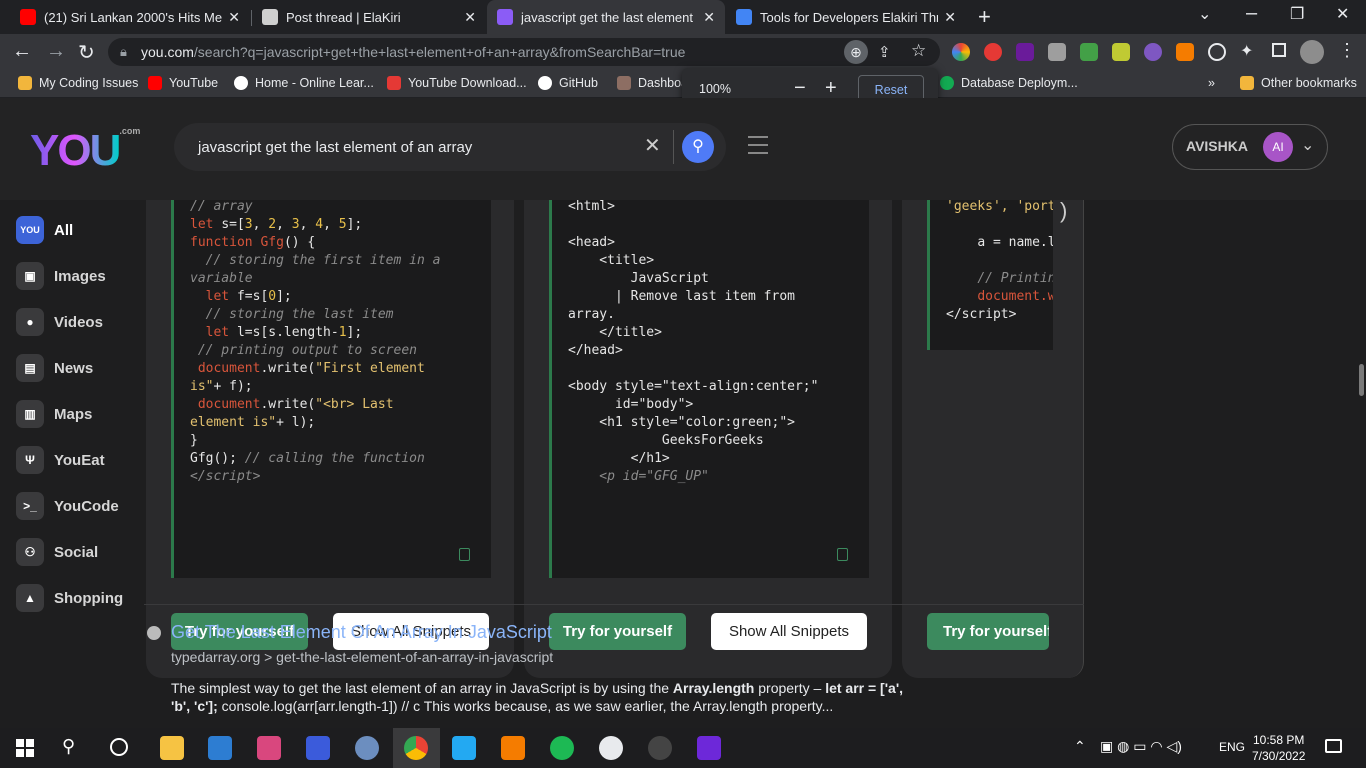 The height and width of the screenshot is (768, 1366). I want to click on forward-button: →, so click(56, 51).